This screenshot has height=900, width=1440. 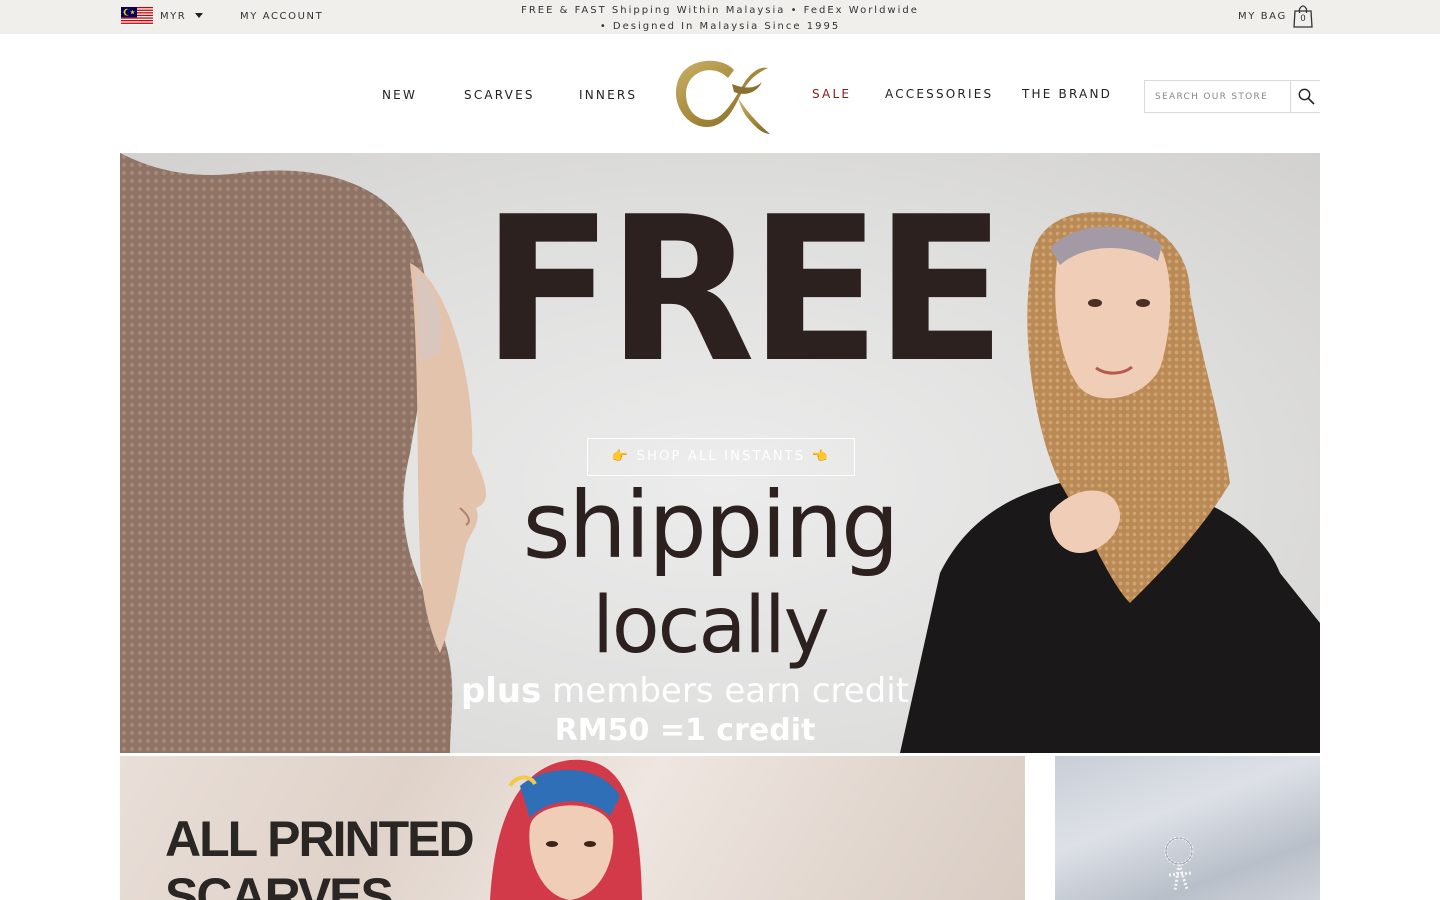 I want to click on accessories-pin-tile, so click(x=1187, y=828).